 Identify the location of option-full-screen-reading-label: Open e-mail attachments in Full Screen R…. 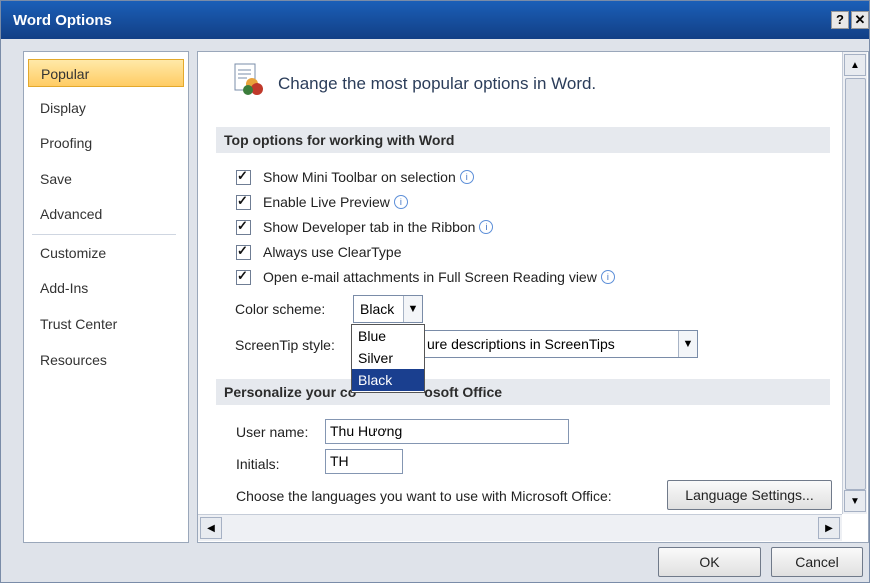
(430, 277).